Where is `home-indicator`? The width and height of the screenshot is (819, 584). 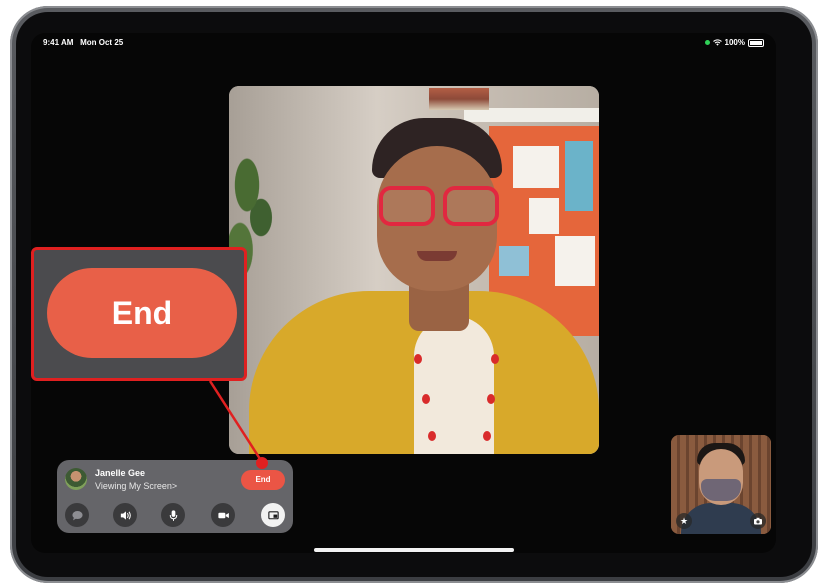 home-indicator is located at coordinates (414, 550).